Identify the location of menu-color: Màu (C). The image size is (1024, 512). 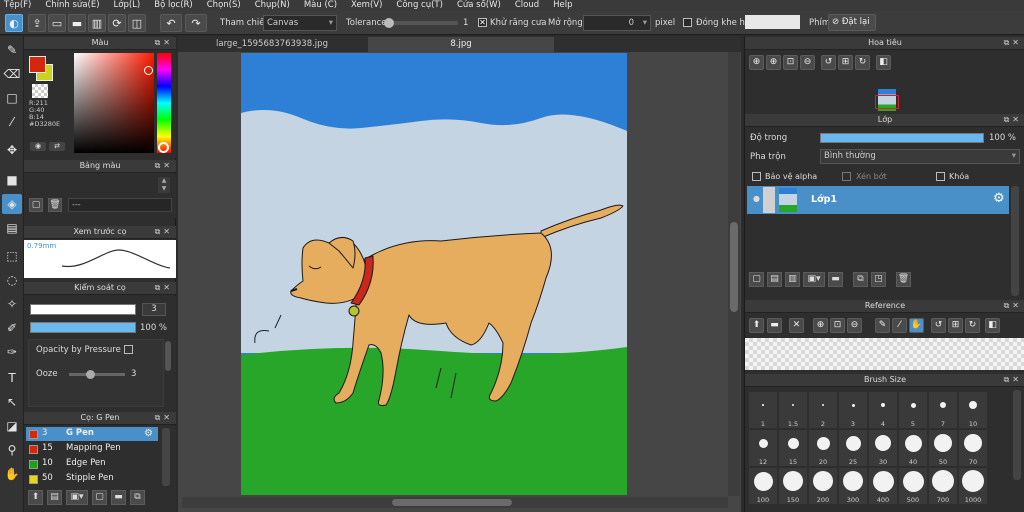
(320, 5).